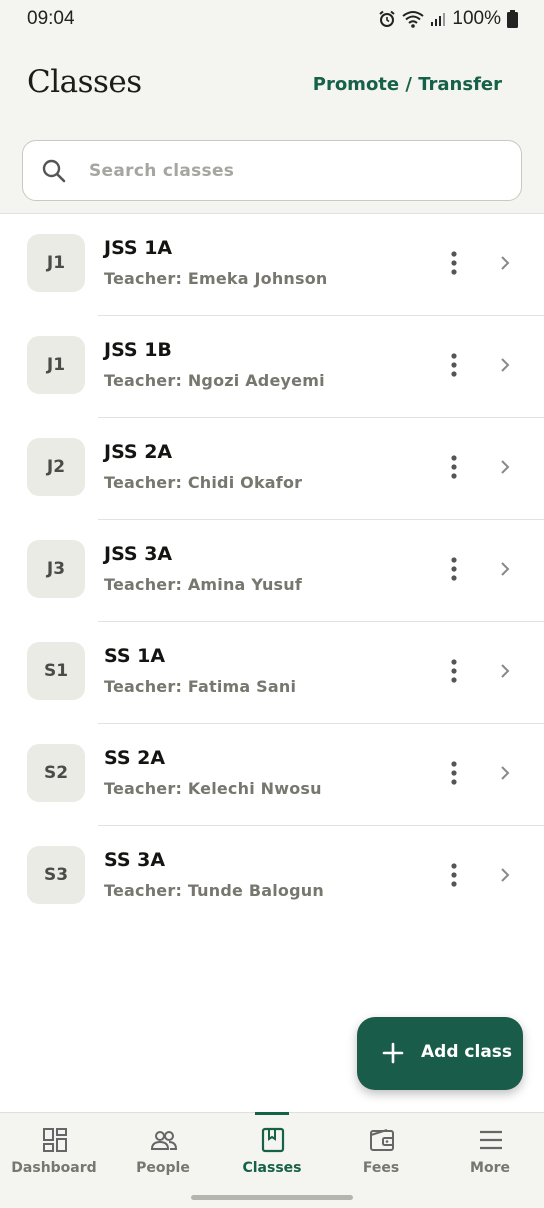 The height and width of the screenshot is (1208, 544). I want to click on nav-item-fees: Fees, so click(381, 1153).